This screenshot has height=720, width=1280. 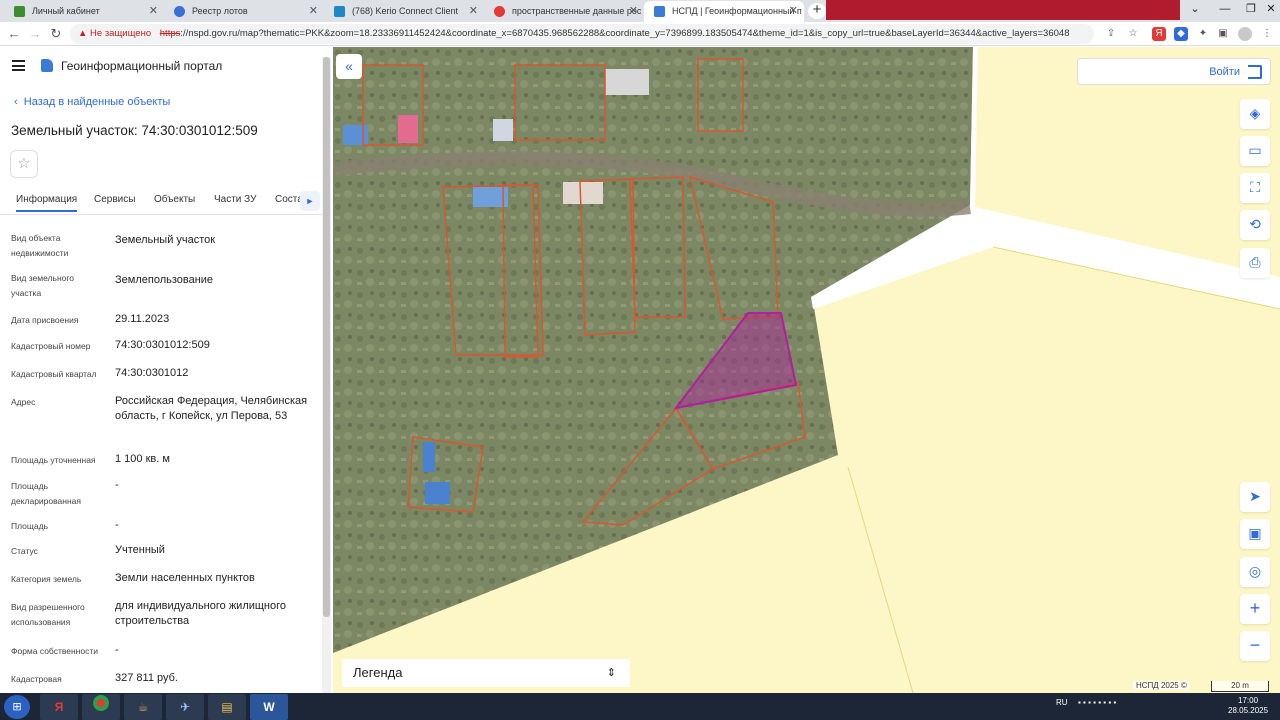 I want to click on menu-hamburger-icon, so click(x=18, y=65).